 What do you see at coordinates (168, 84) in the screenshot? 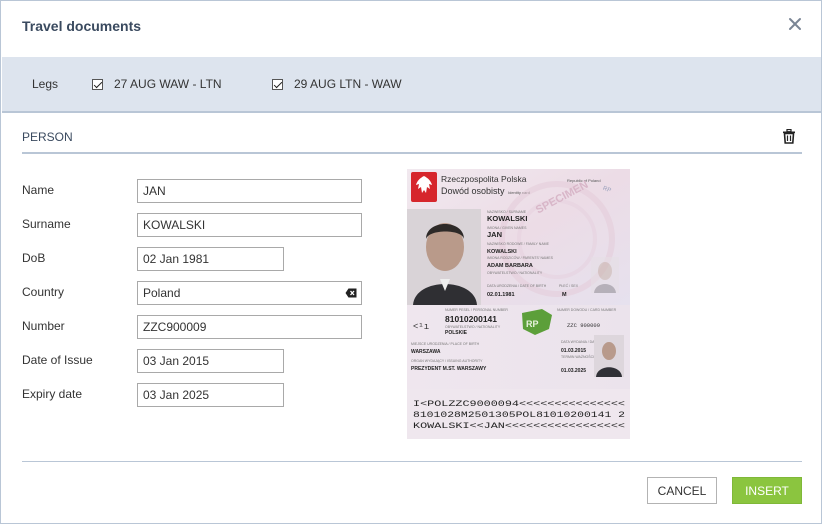
I see `leg-label-1: 27 AUG WAW - LTN` at bounding box center [168, 84].